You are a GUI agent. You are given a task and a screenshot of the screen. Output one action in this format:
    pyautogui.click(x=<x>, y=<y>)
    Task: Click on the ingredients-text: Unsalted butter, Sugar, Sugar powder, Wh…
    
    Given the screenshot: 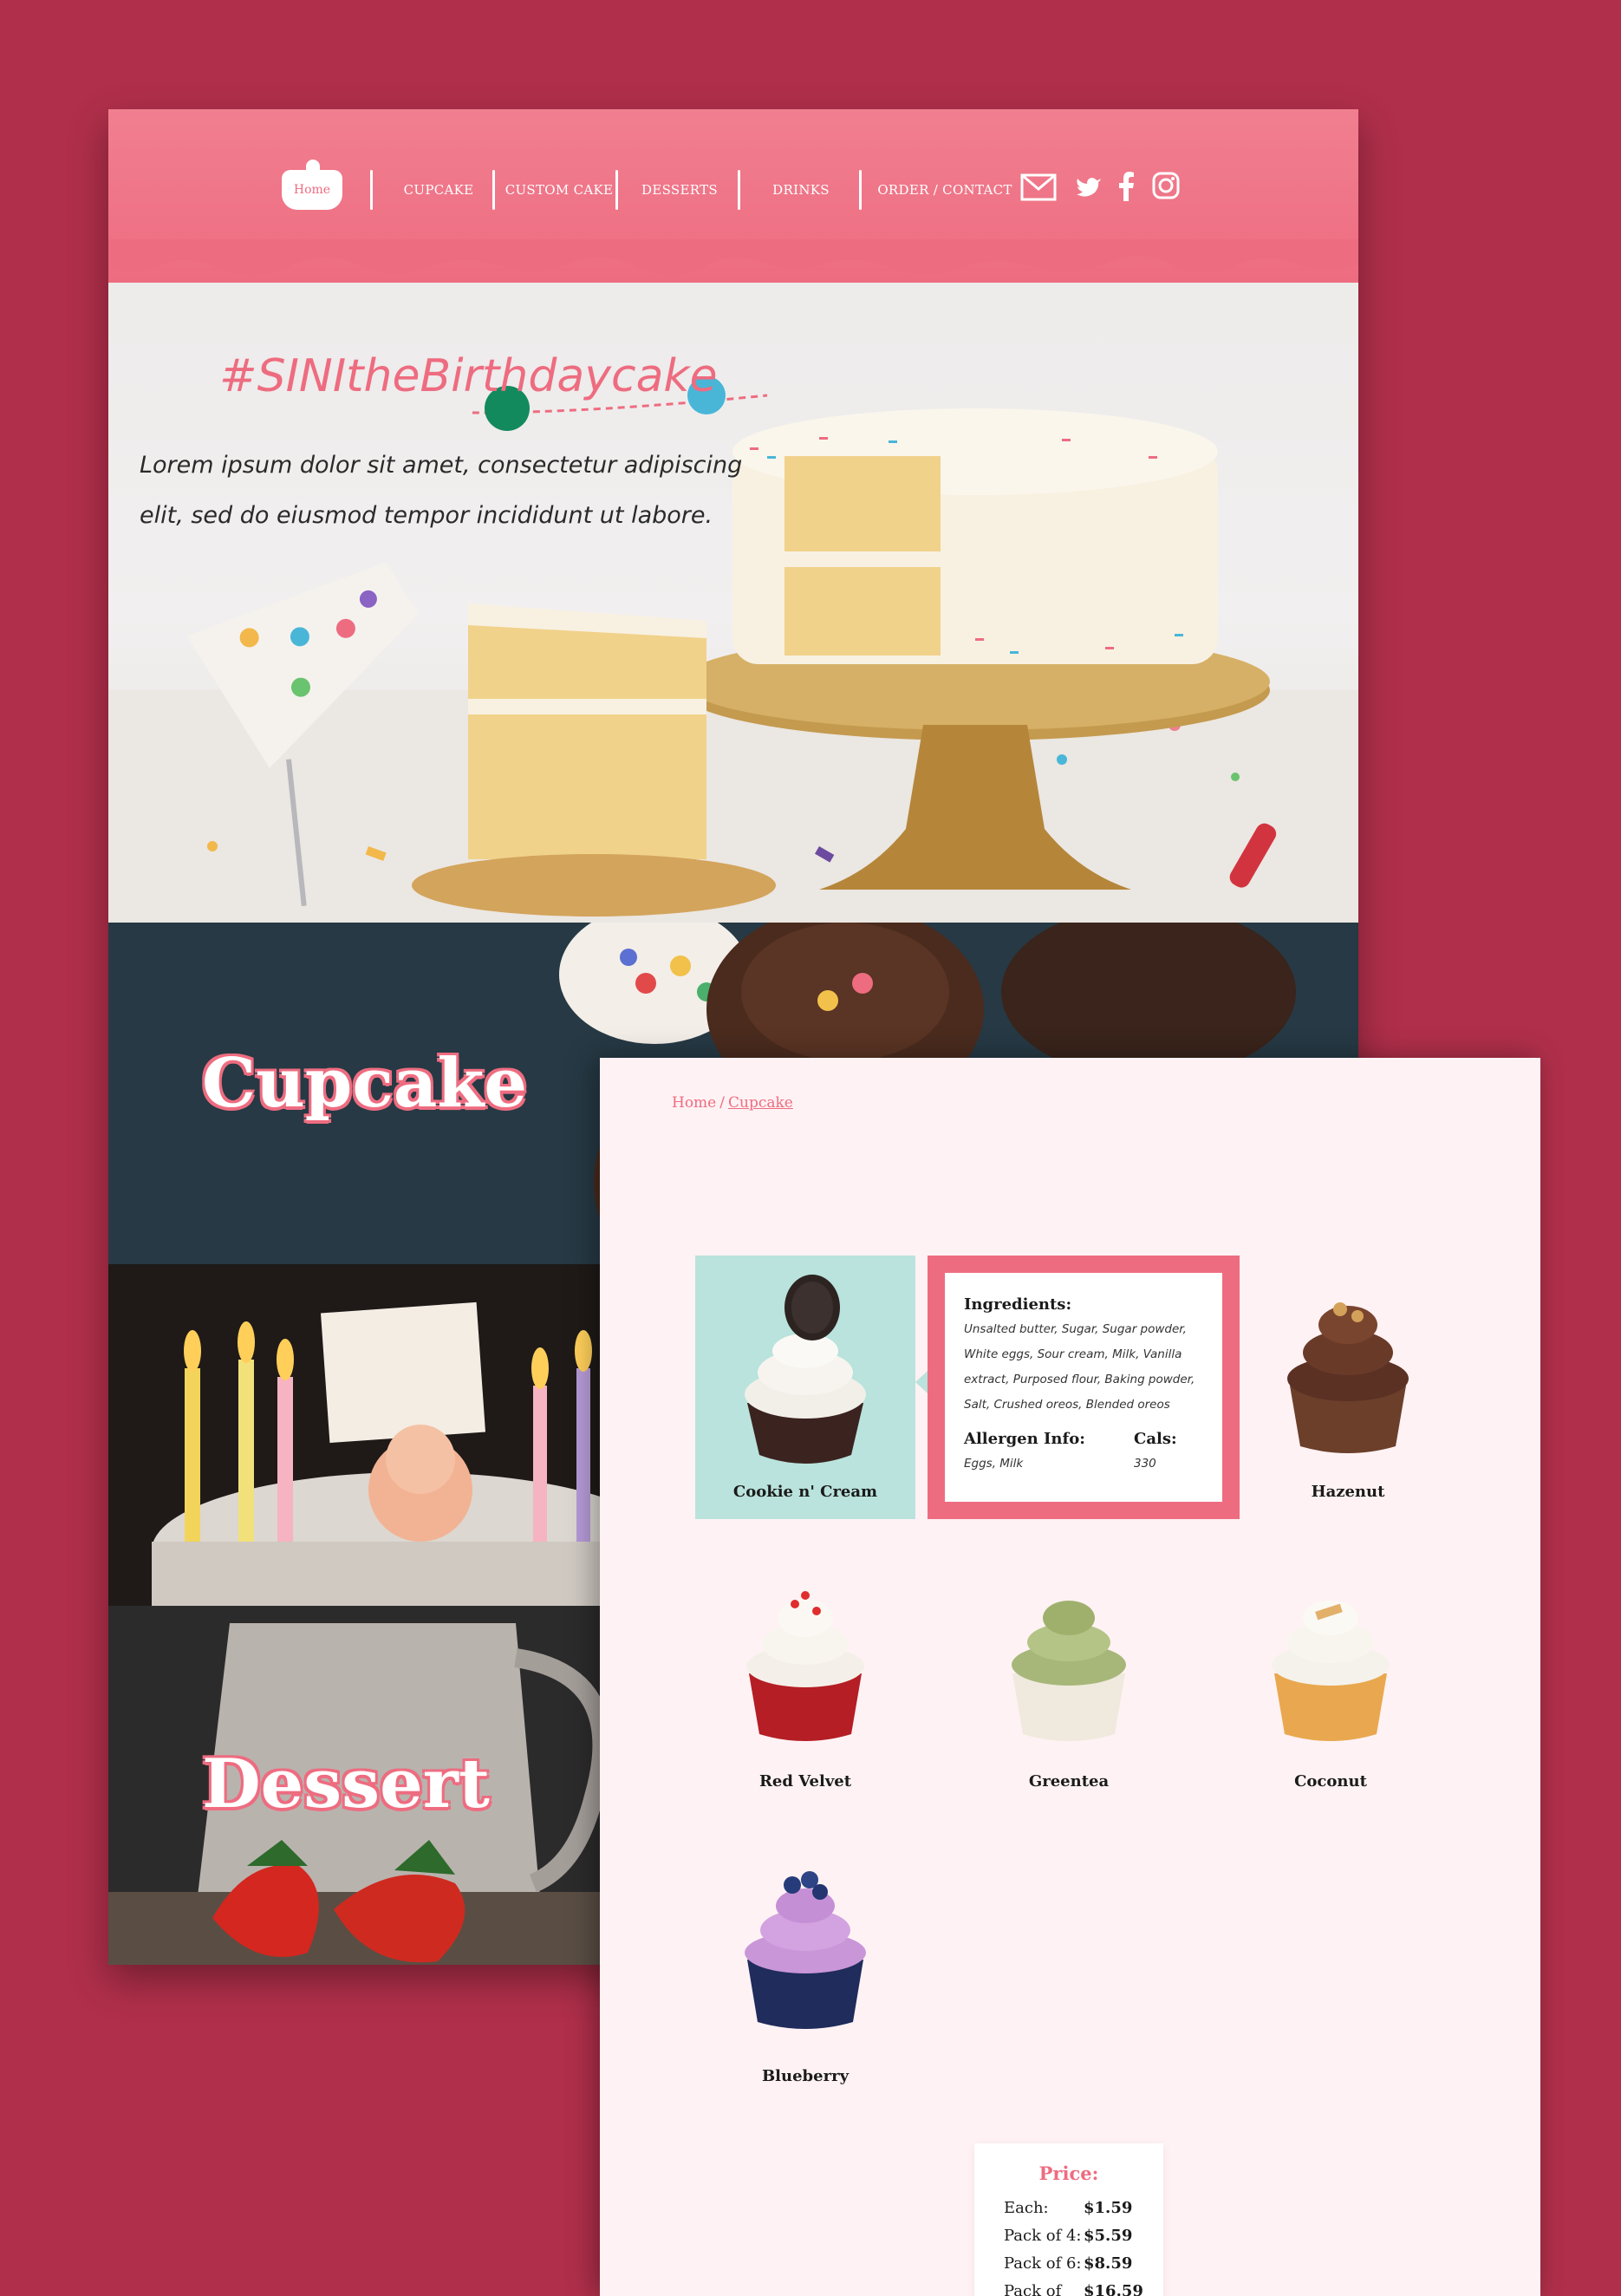 What is the action you would take?
    pyautogui.click(x=1079, y=1367)
    